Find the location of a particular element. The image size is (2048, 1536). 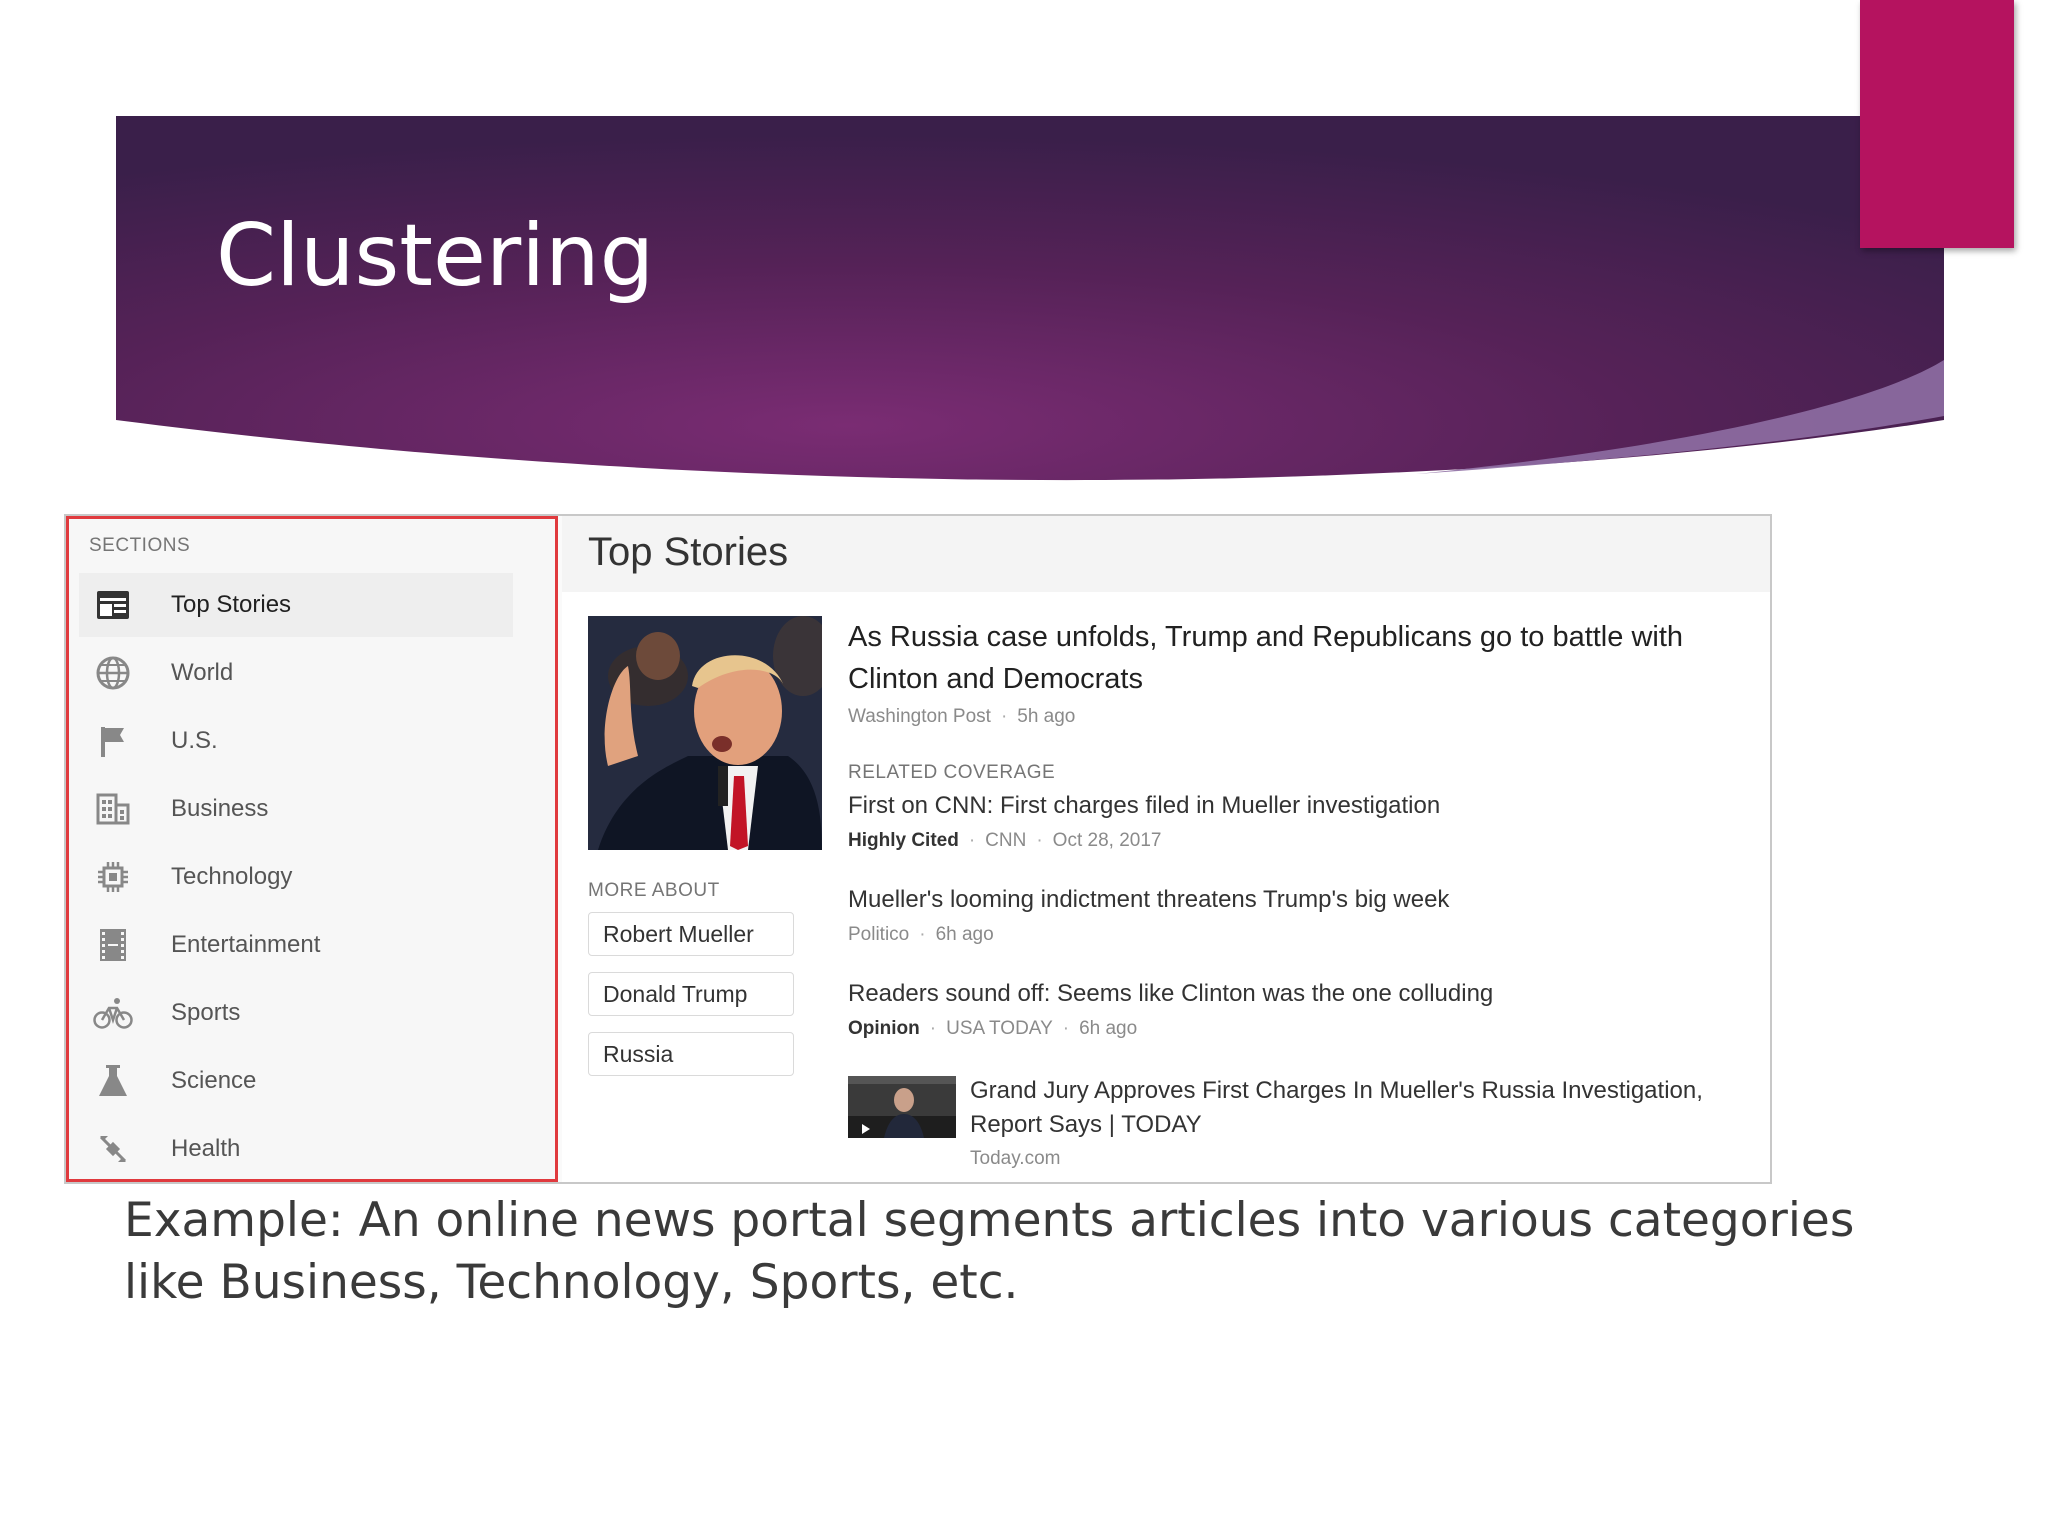

topic-chip-robert-mueller: Robert Mueller is located at coordinates (691, 934).